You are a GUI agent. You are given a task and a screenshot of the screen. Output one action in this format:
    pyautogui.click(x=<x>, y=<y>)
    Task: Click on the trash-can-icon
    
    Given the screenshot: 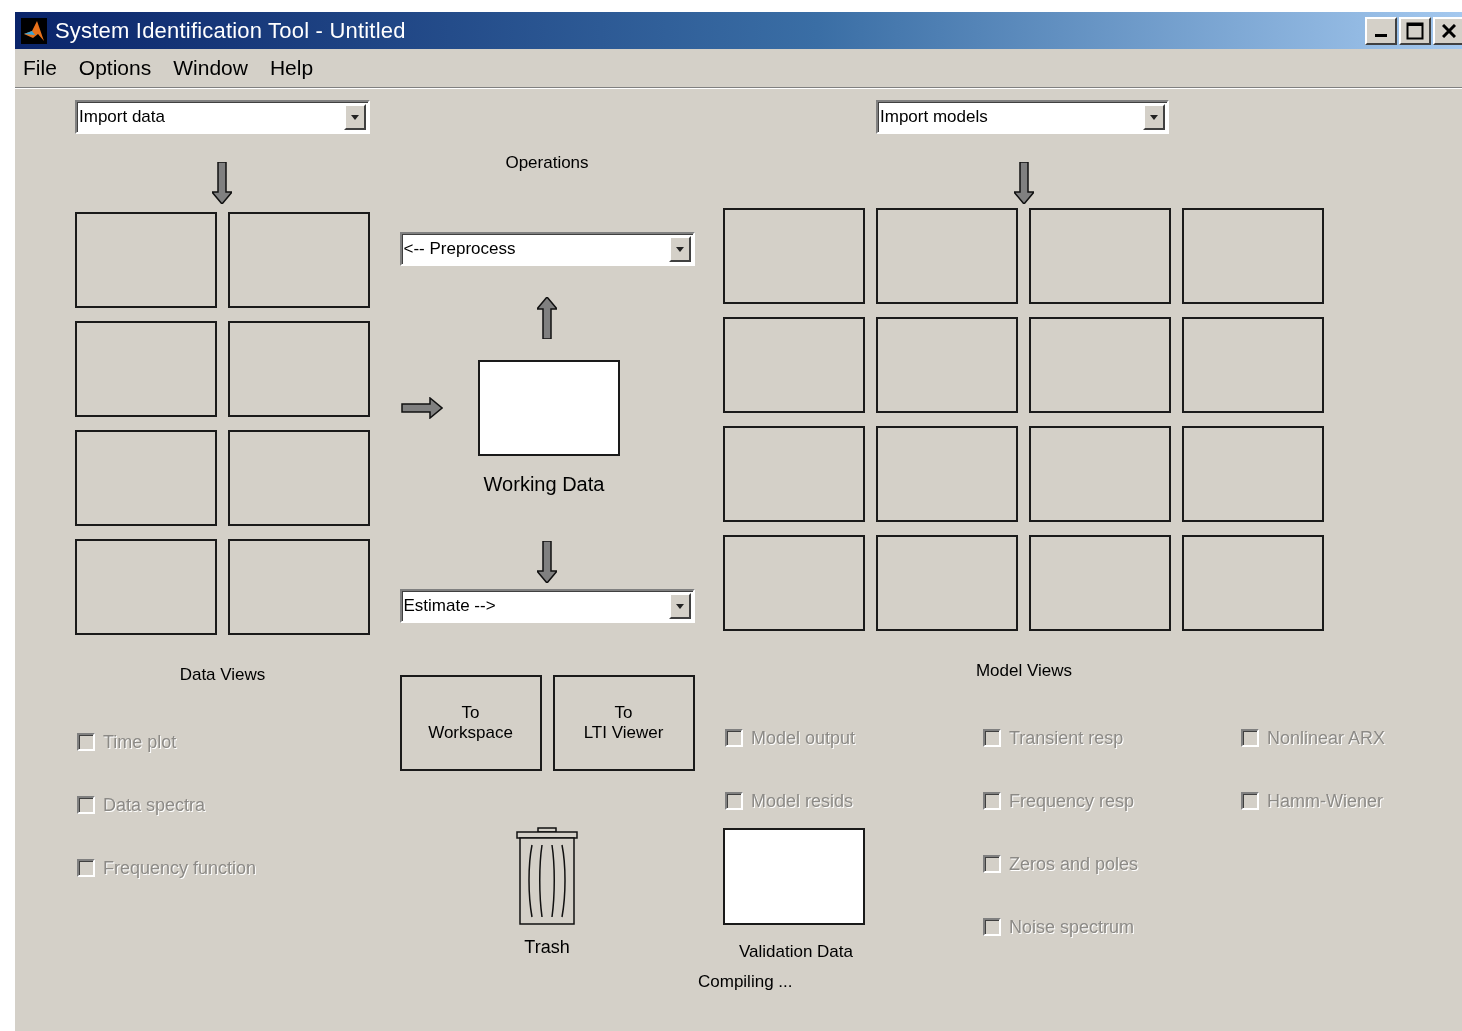 What is the action you would take?
    pyautogui.click(x=547, y=876)
    